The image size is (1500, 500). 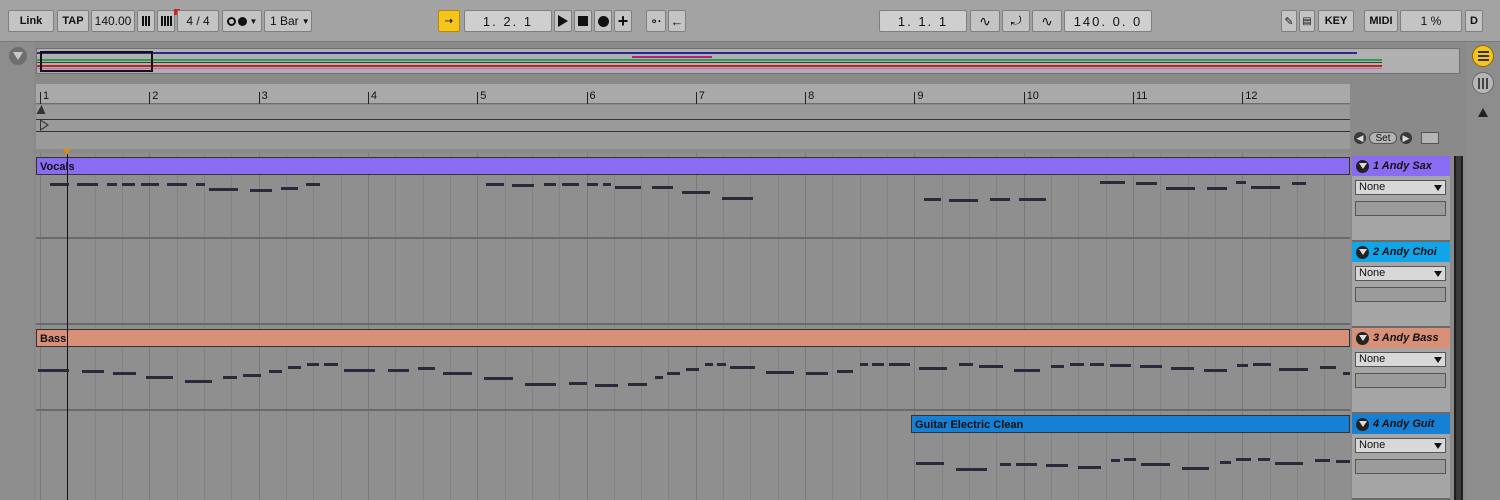 I want to click on track-title-bar: 3 Andy Bass, so click(x=1401, y=338).